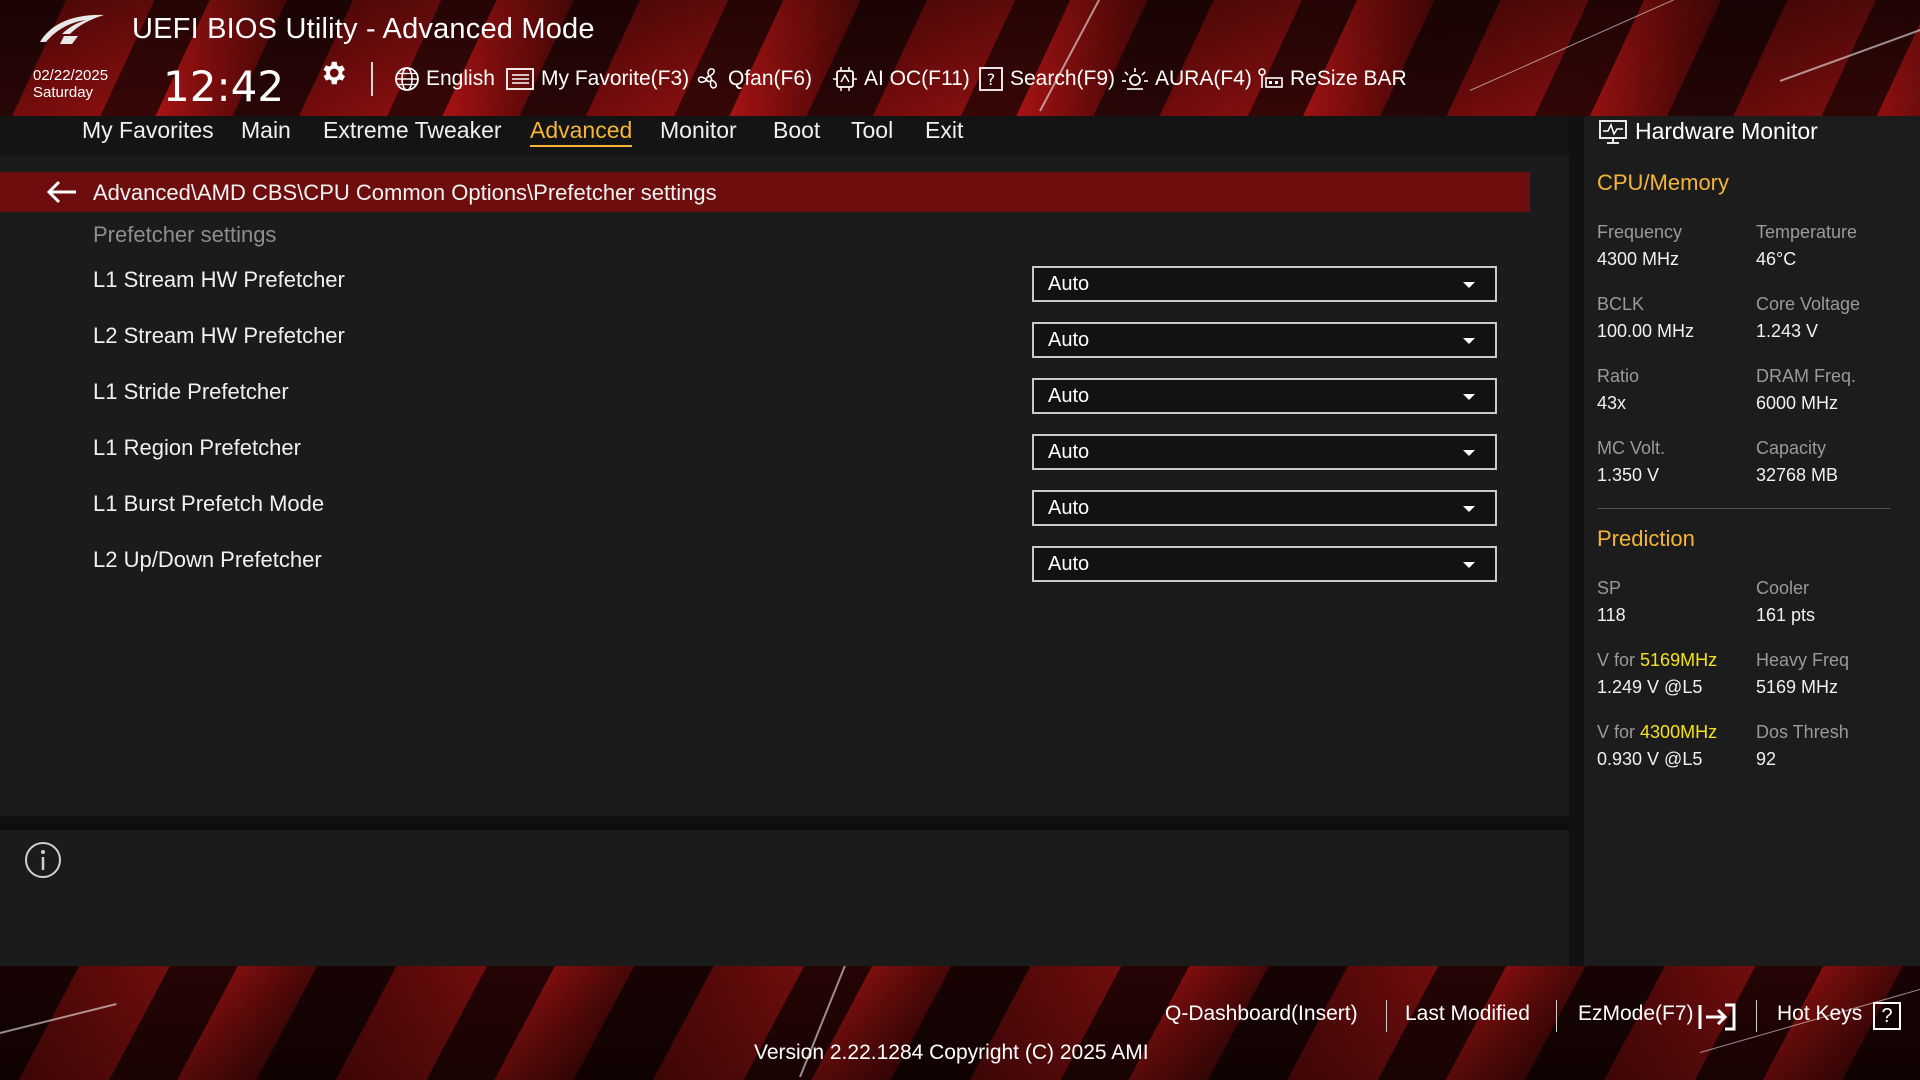  I want to click on info-icon, so click(43, 860).